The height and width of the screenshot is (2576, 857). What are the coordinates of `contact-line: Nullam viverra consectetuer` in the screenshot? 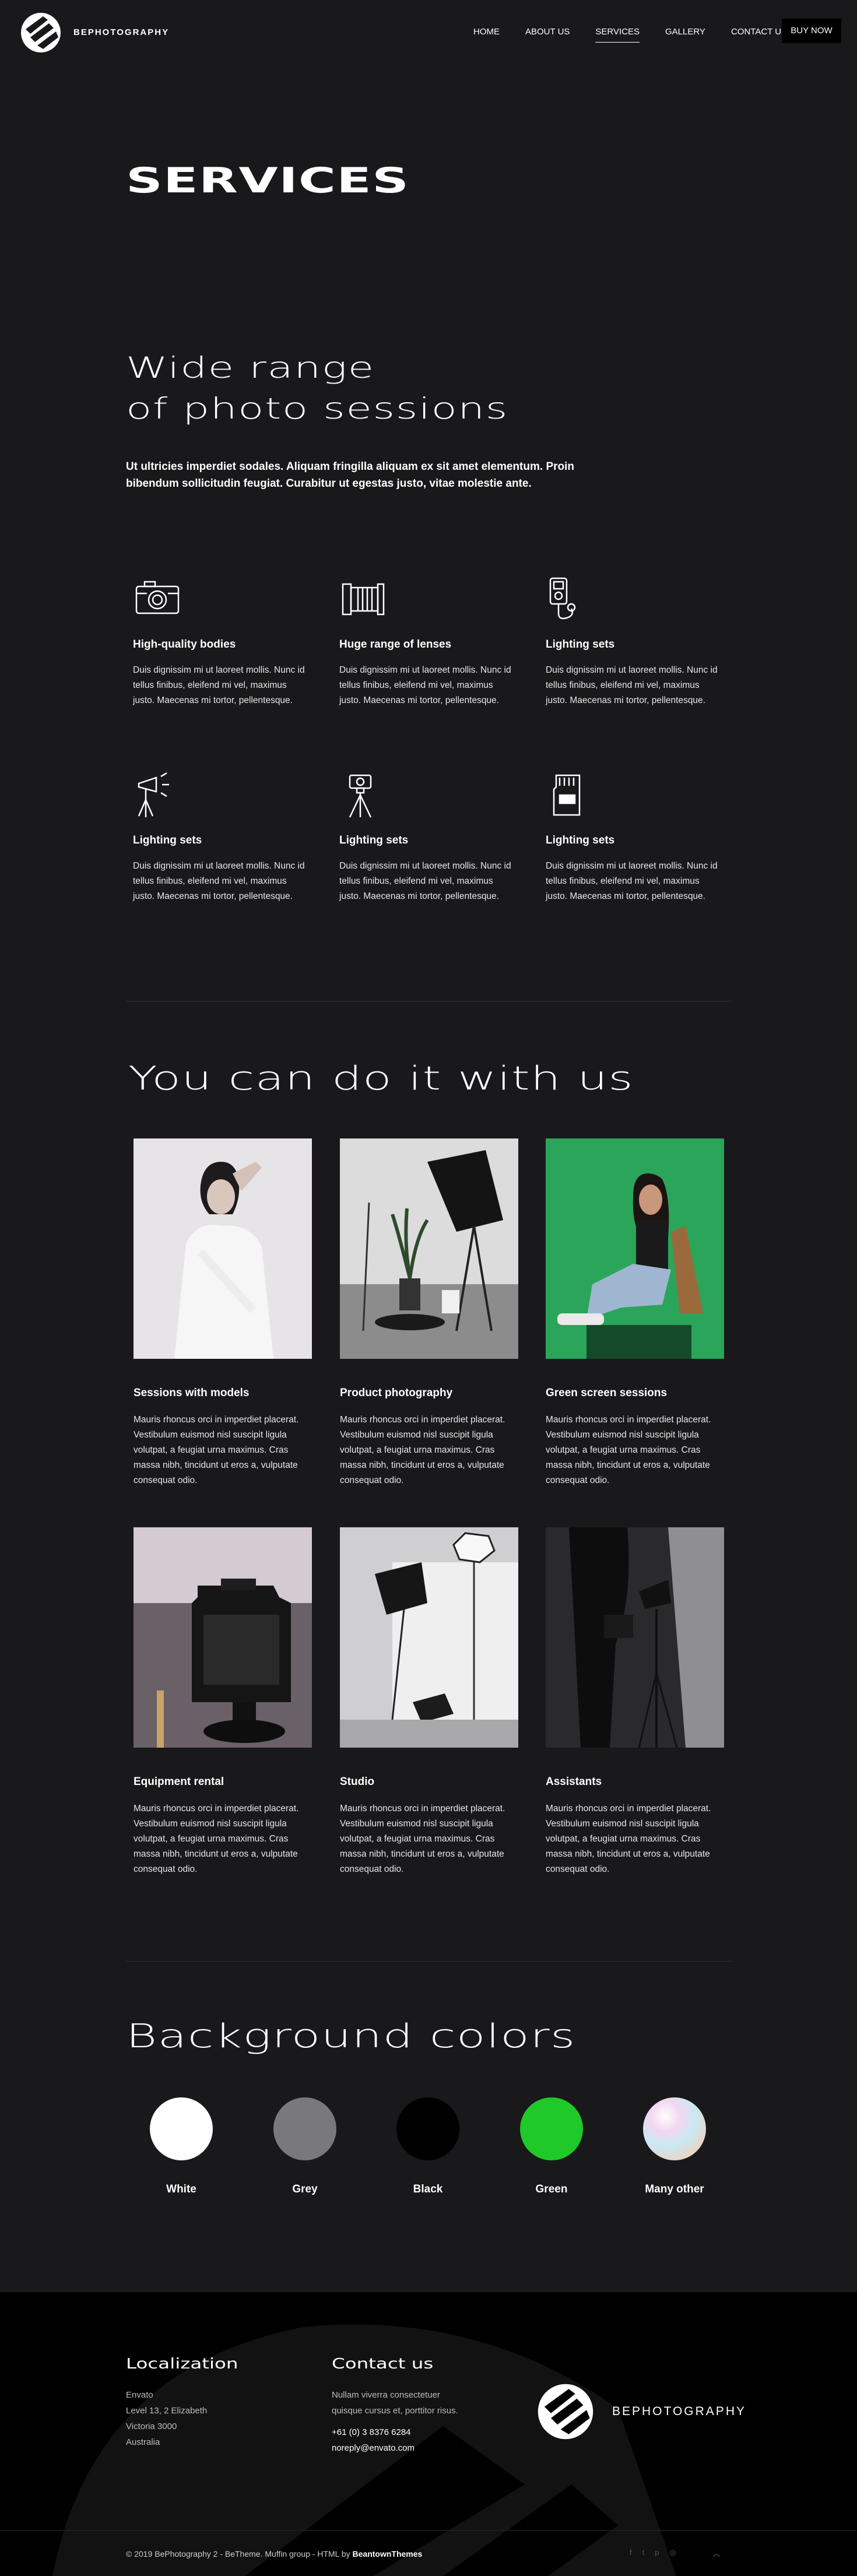 It's located at (386, 2395).